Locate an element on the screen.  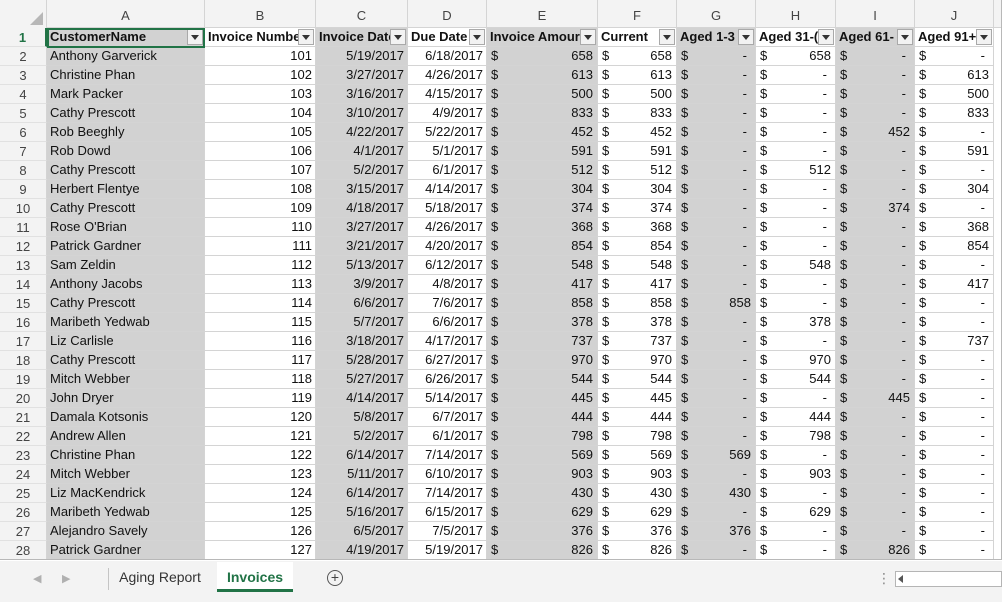
cell-invoice-number: 108 is located at coordinates (260, 189).